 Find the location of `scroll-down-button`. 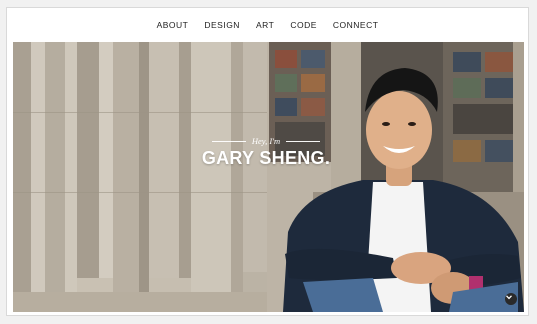

scroll-down-button is located at coordinates (511, 299).